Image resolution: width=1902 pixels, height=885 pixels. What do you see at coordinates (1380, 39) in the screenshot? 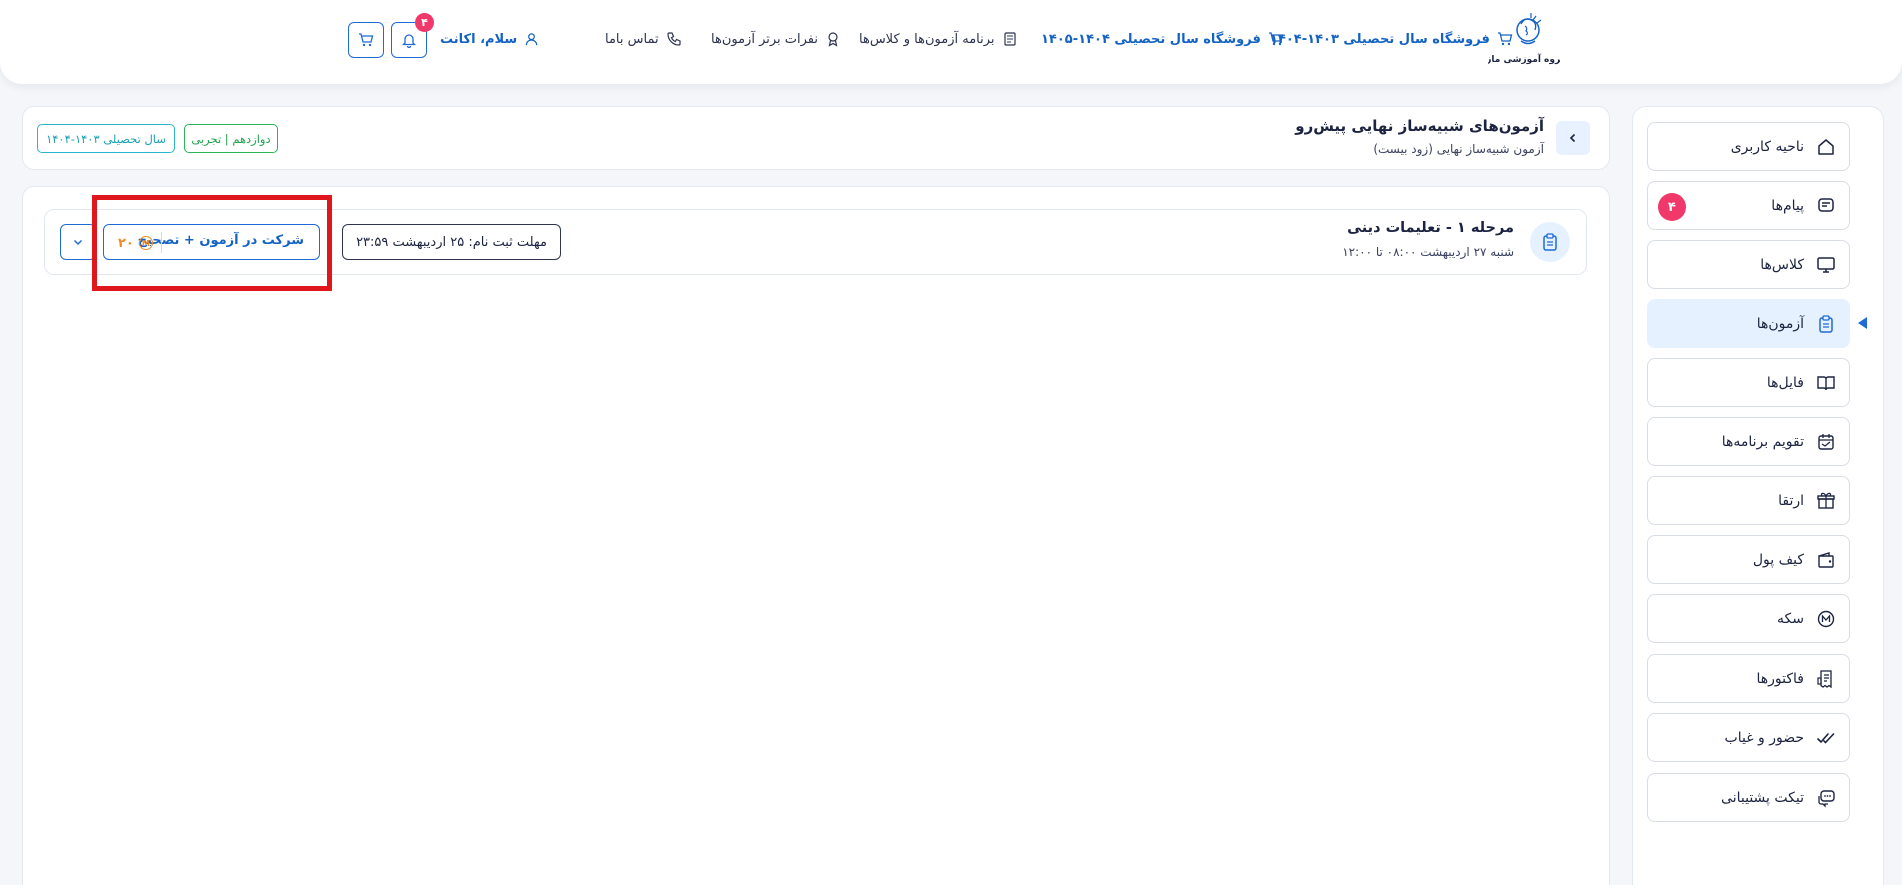
I see `nav-store-1403-label: فروشگاه سال تحصیلی ۱۴۰۳-۱۴۰۴` at bounding box center [1380, 39].